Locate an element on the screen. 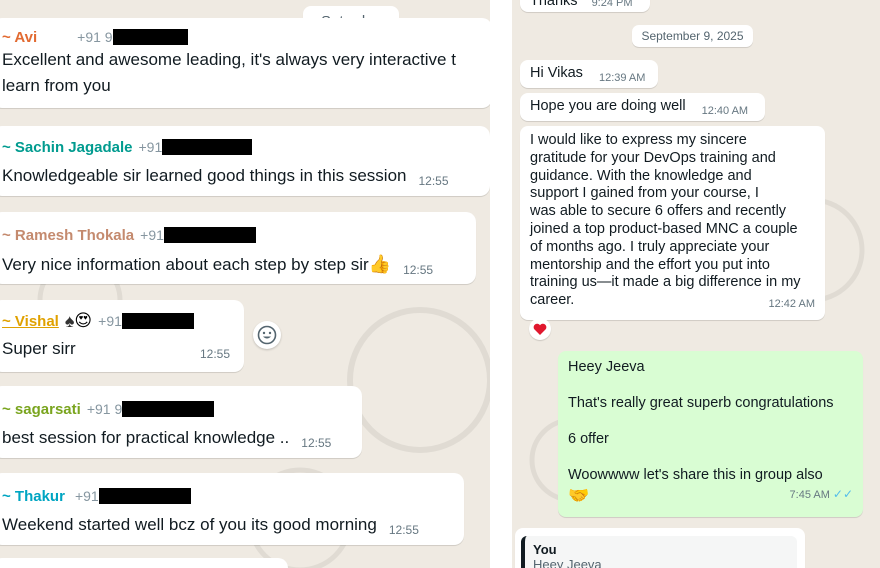  message-bubble: You Heey Jeeva is located at coordinates (660, 548).